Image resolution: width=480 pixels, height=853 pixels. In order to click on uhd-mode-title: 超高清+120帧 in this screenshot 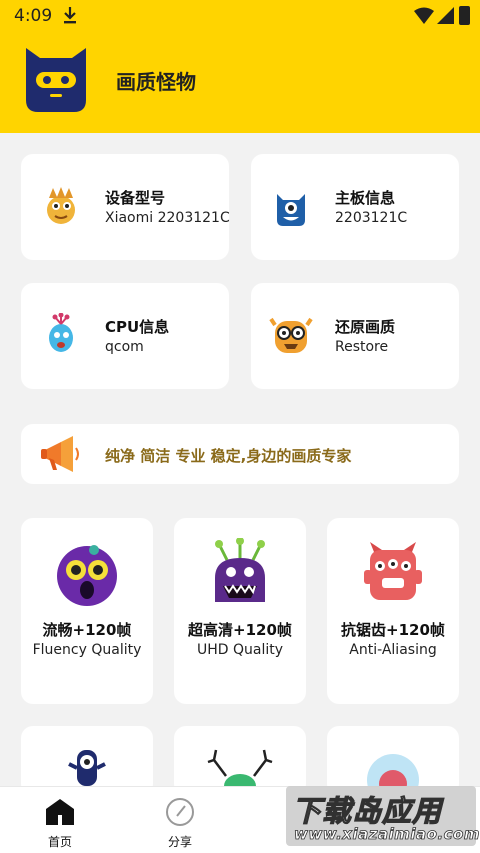, I will do `click(240, 630)`.